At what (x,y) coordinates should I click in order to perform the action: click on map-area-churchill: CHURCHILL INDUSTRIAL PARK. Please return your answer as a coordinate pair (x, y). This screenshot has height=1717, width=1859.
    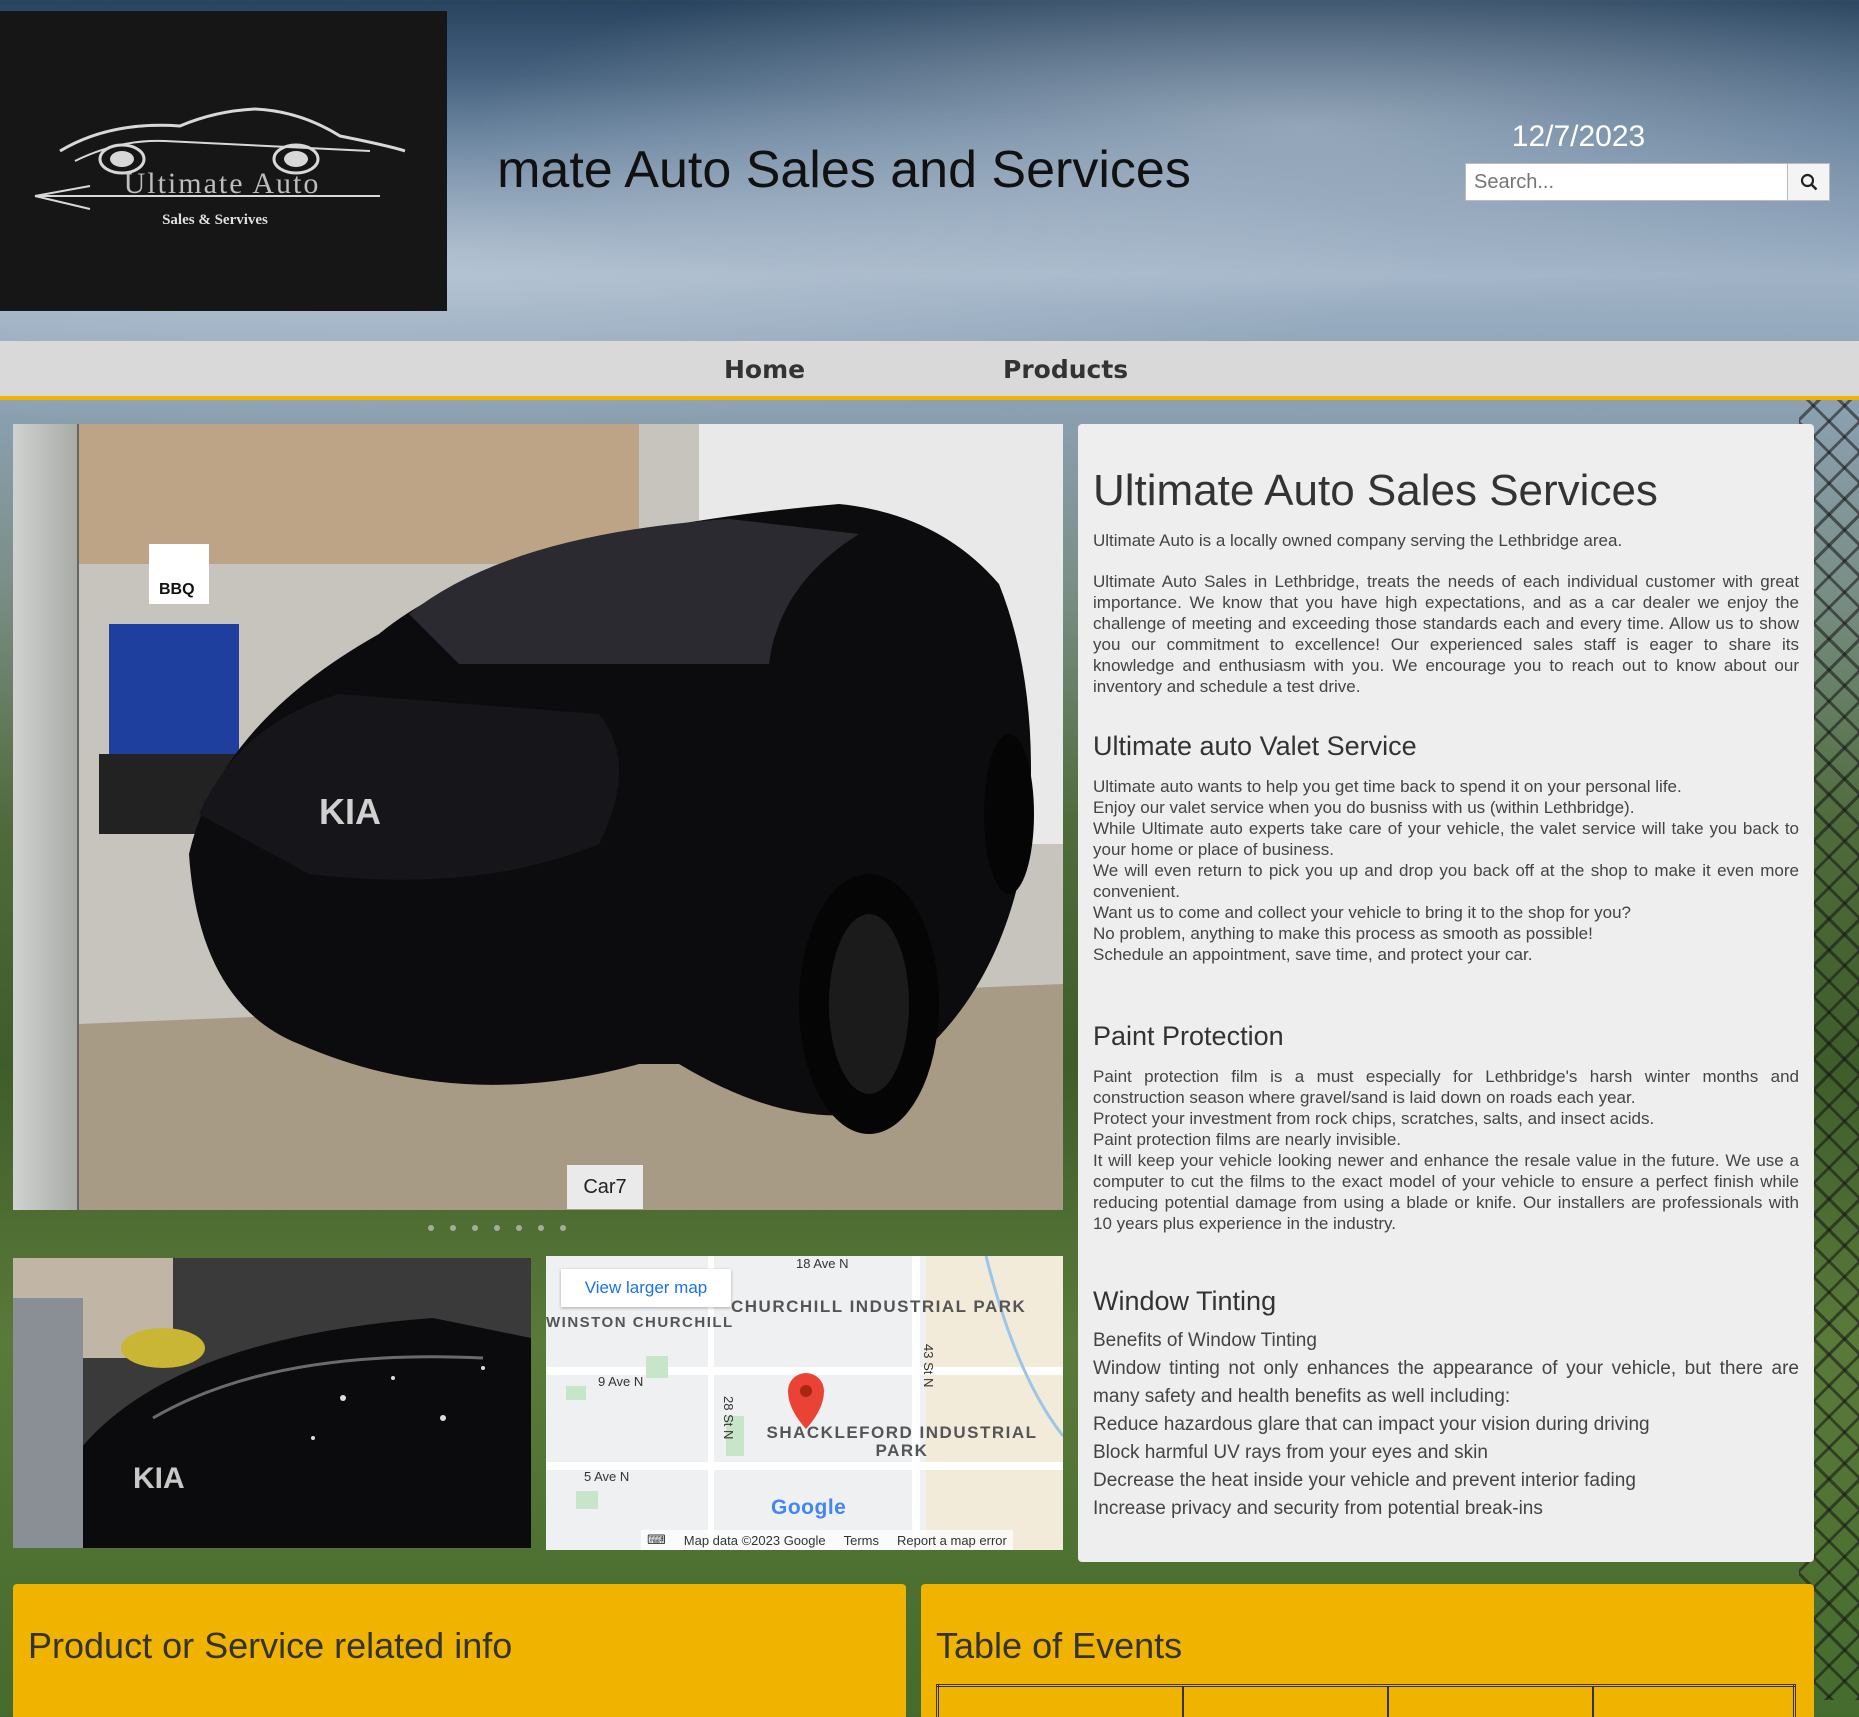
    Looking at the image, I should click on (879, 1306).